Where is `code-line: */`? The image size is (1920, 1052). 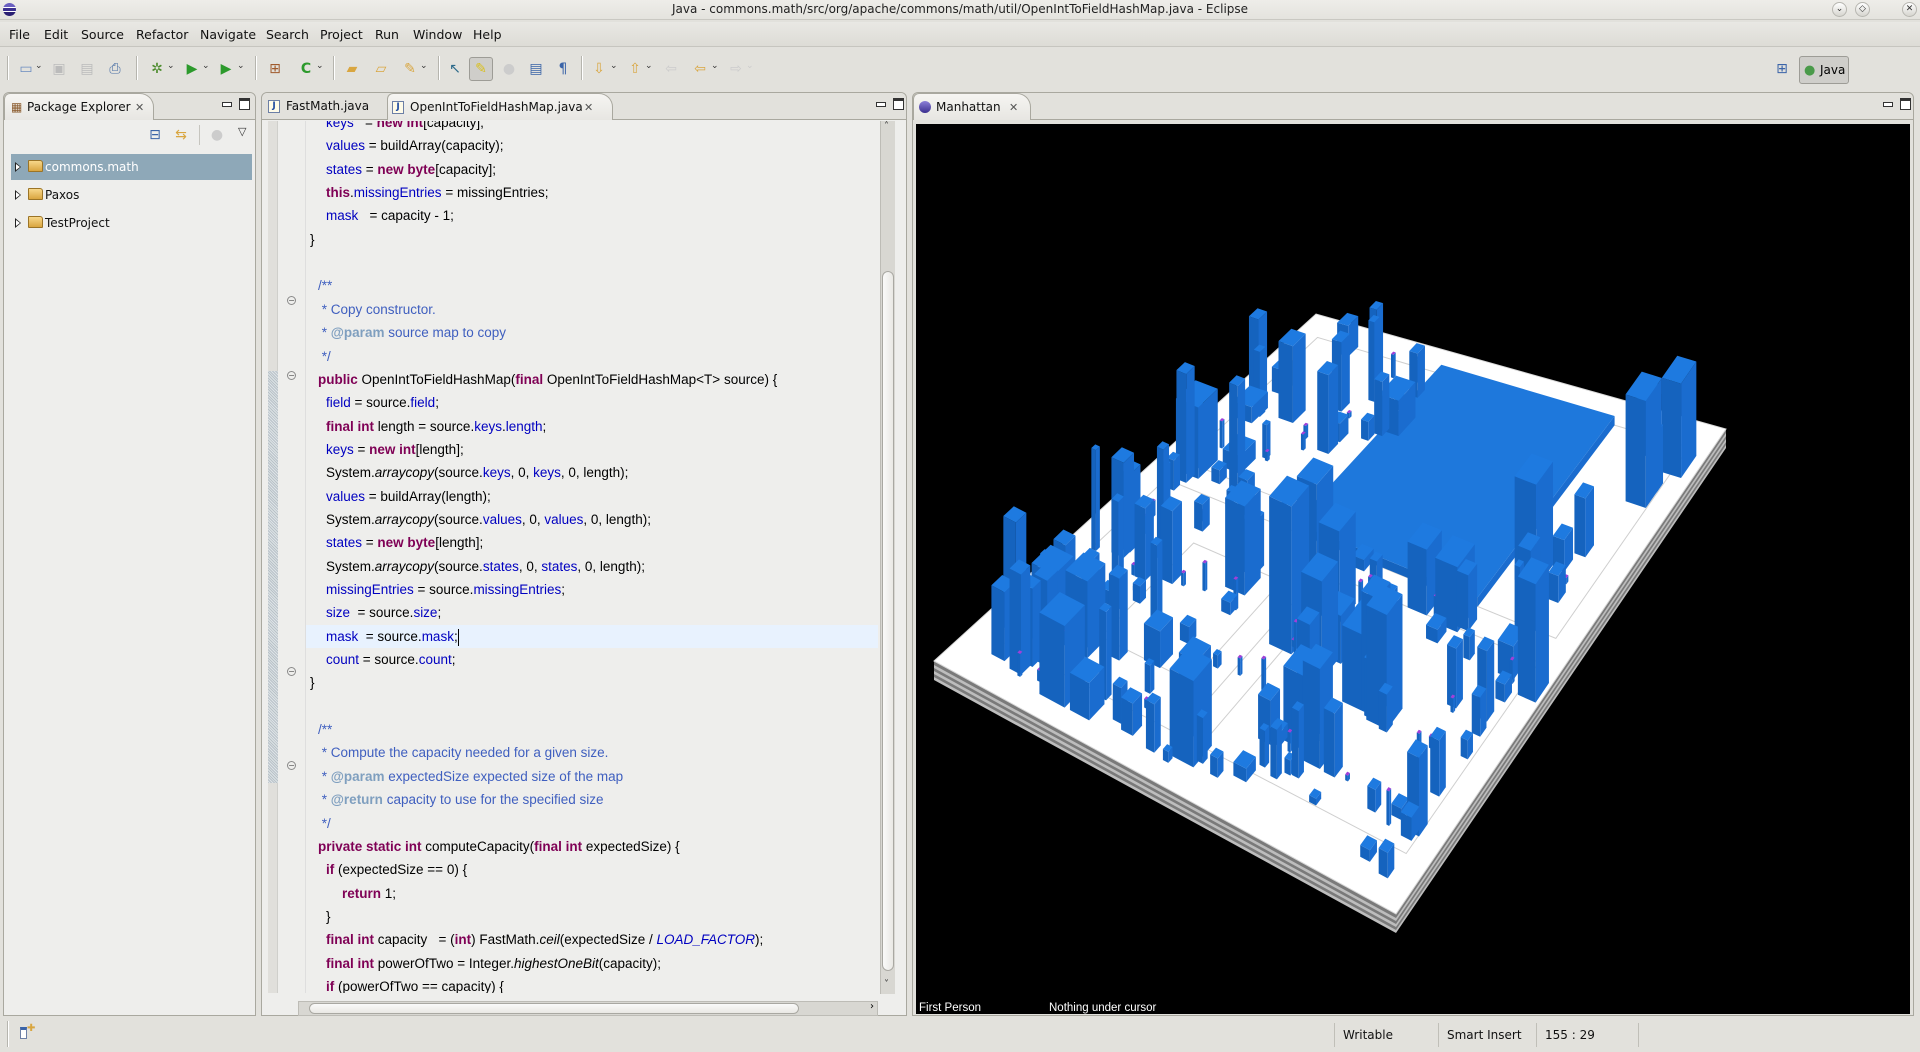
code-line: */ is located at coordinates (318, 823).